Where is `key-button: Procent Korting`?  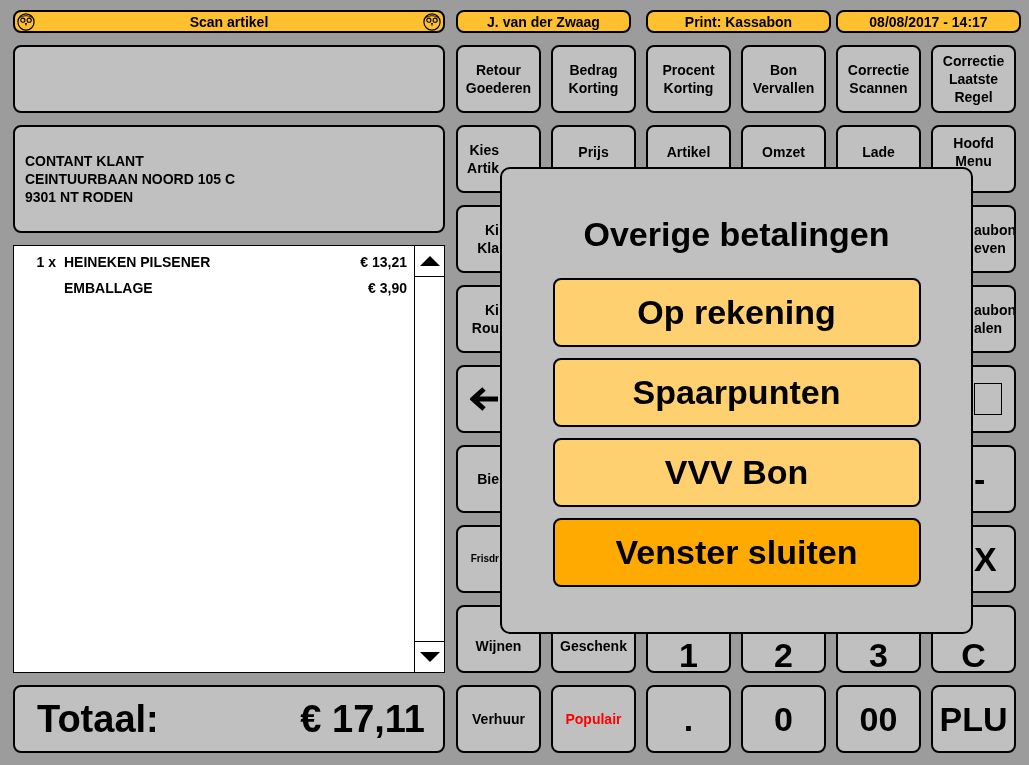 key-button: Procent Korting is located at coordinates (688, 79).